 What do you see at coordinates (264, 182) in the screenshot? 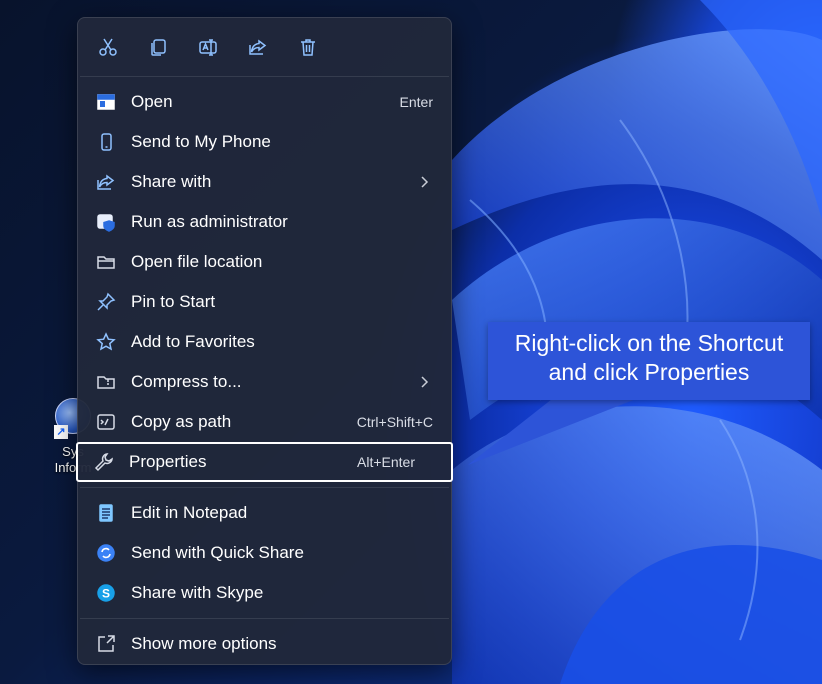
I see `menu-item-share-with: Share with` at bounding box center [264, 182].